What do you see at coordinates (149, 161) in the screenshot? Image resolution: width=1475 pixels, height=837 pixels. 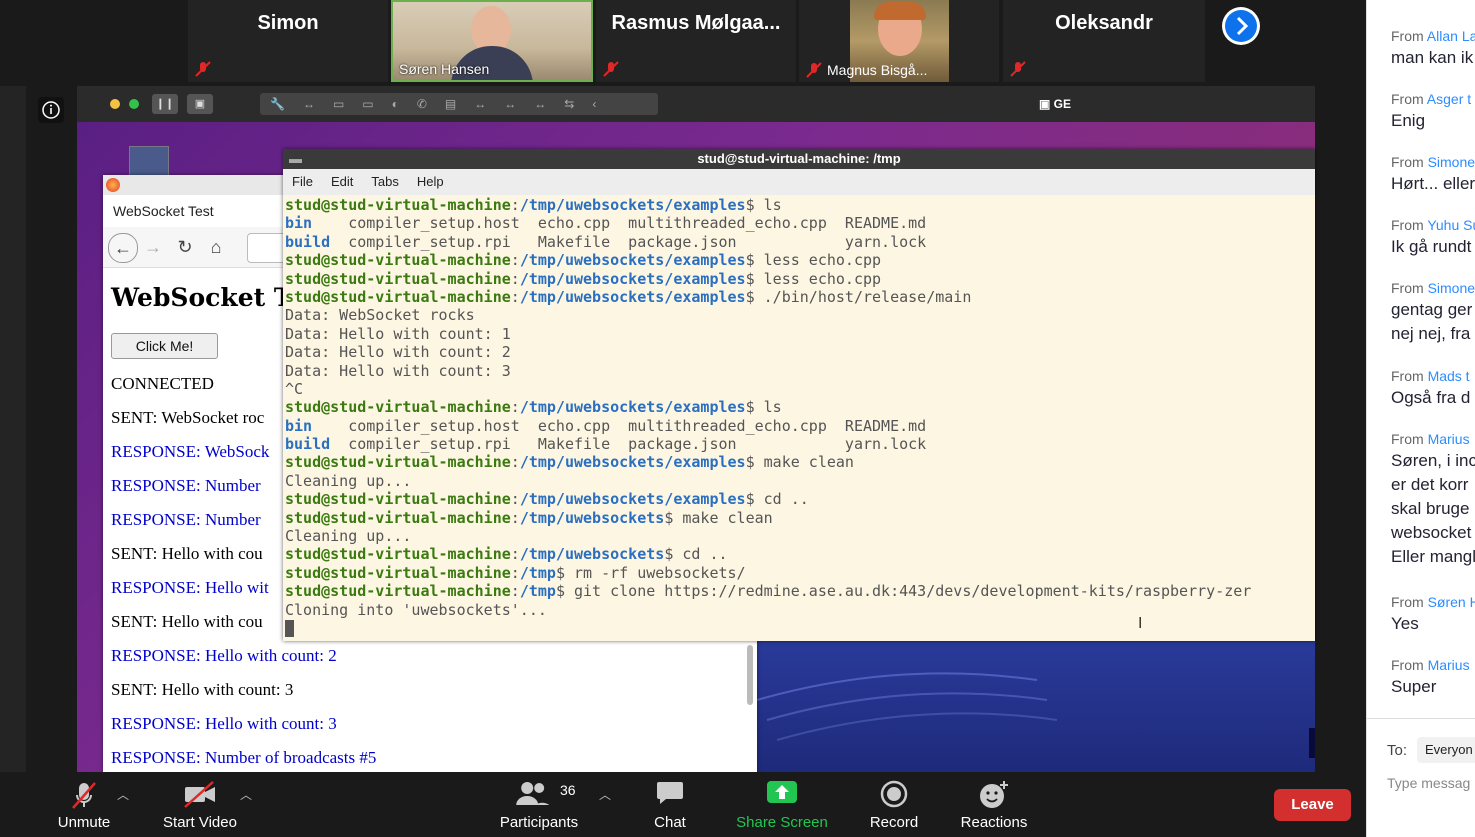 I see `desktop-terminal-icon` at bounding box center [149, 161].